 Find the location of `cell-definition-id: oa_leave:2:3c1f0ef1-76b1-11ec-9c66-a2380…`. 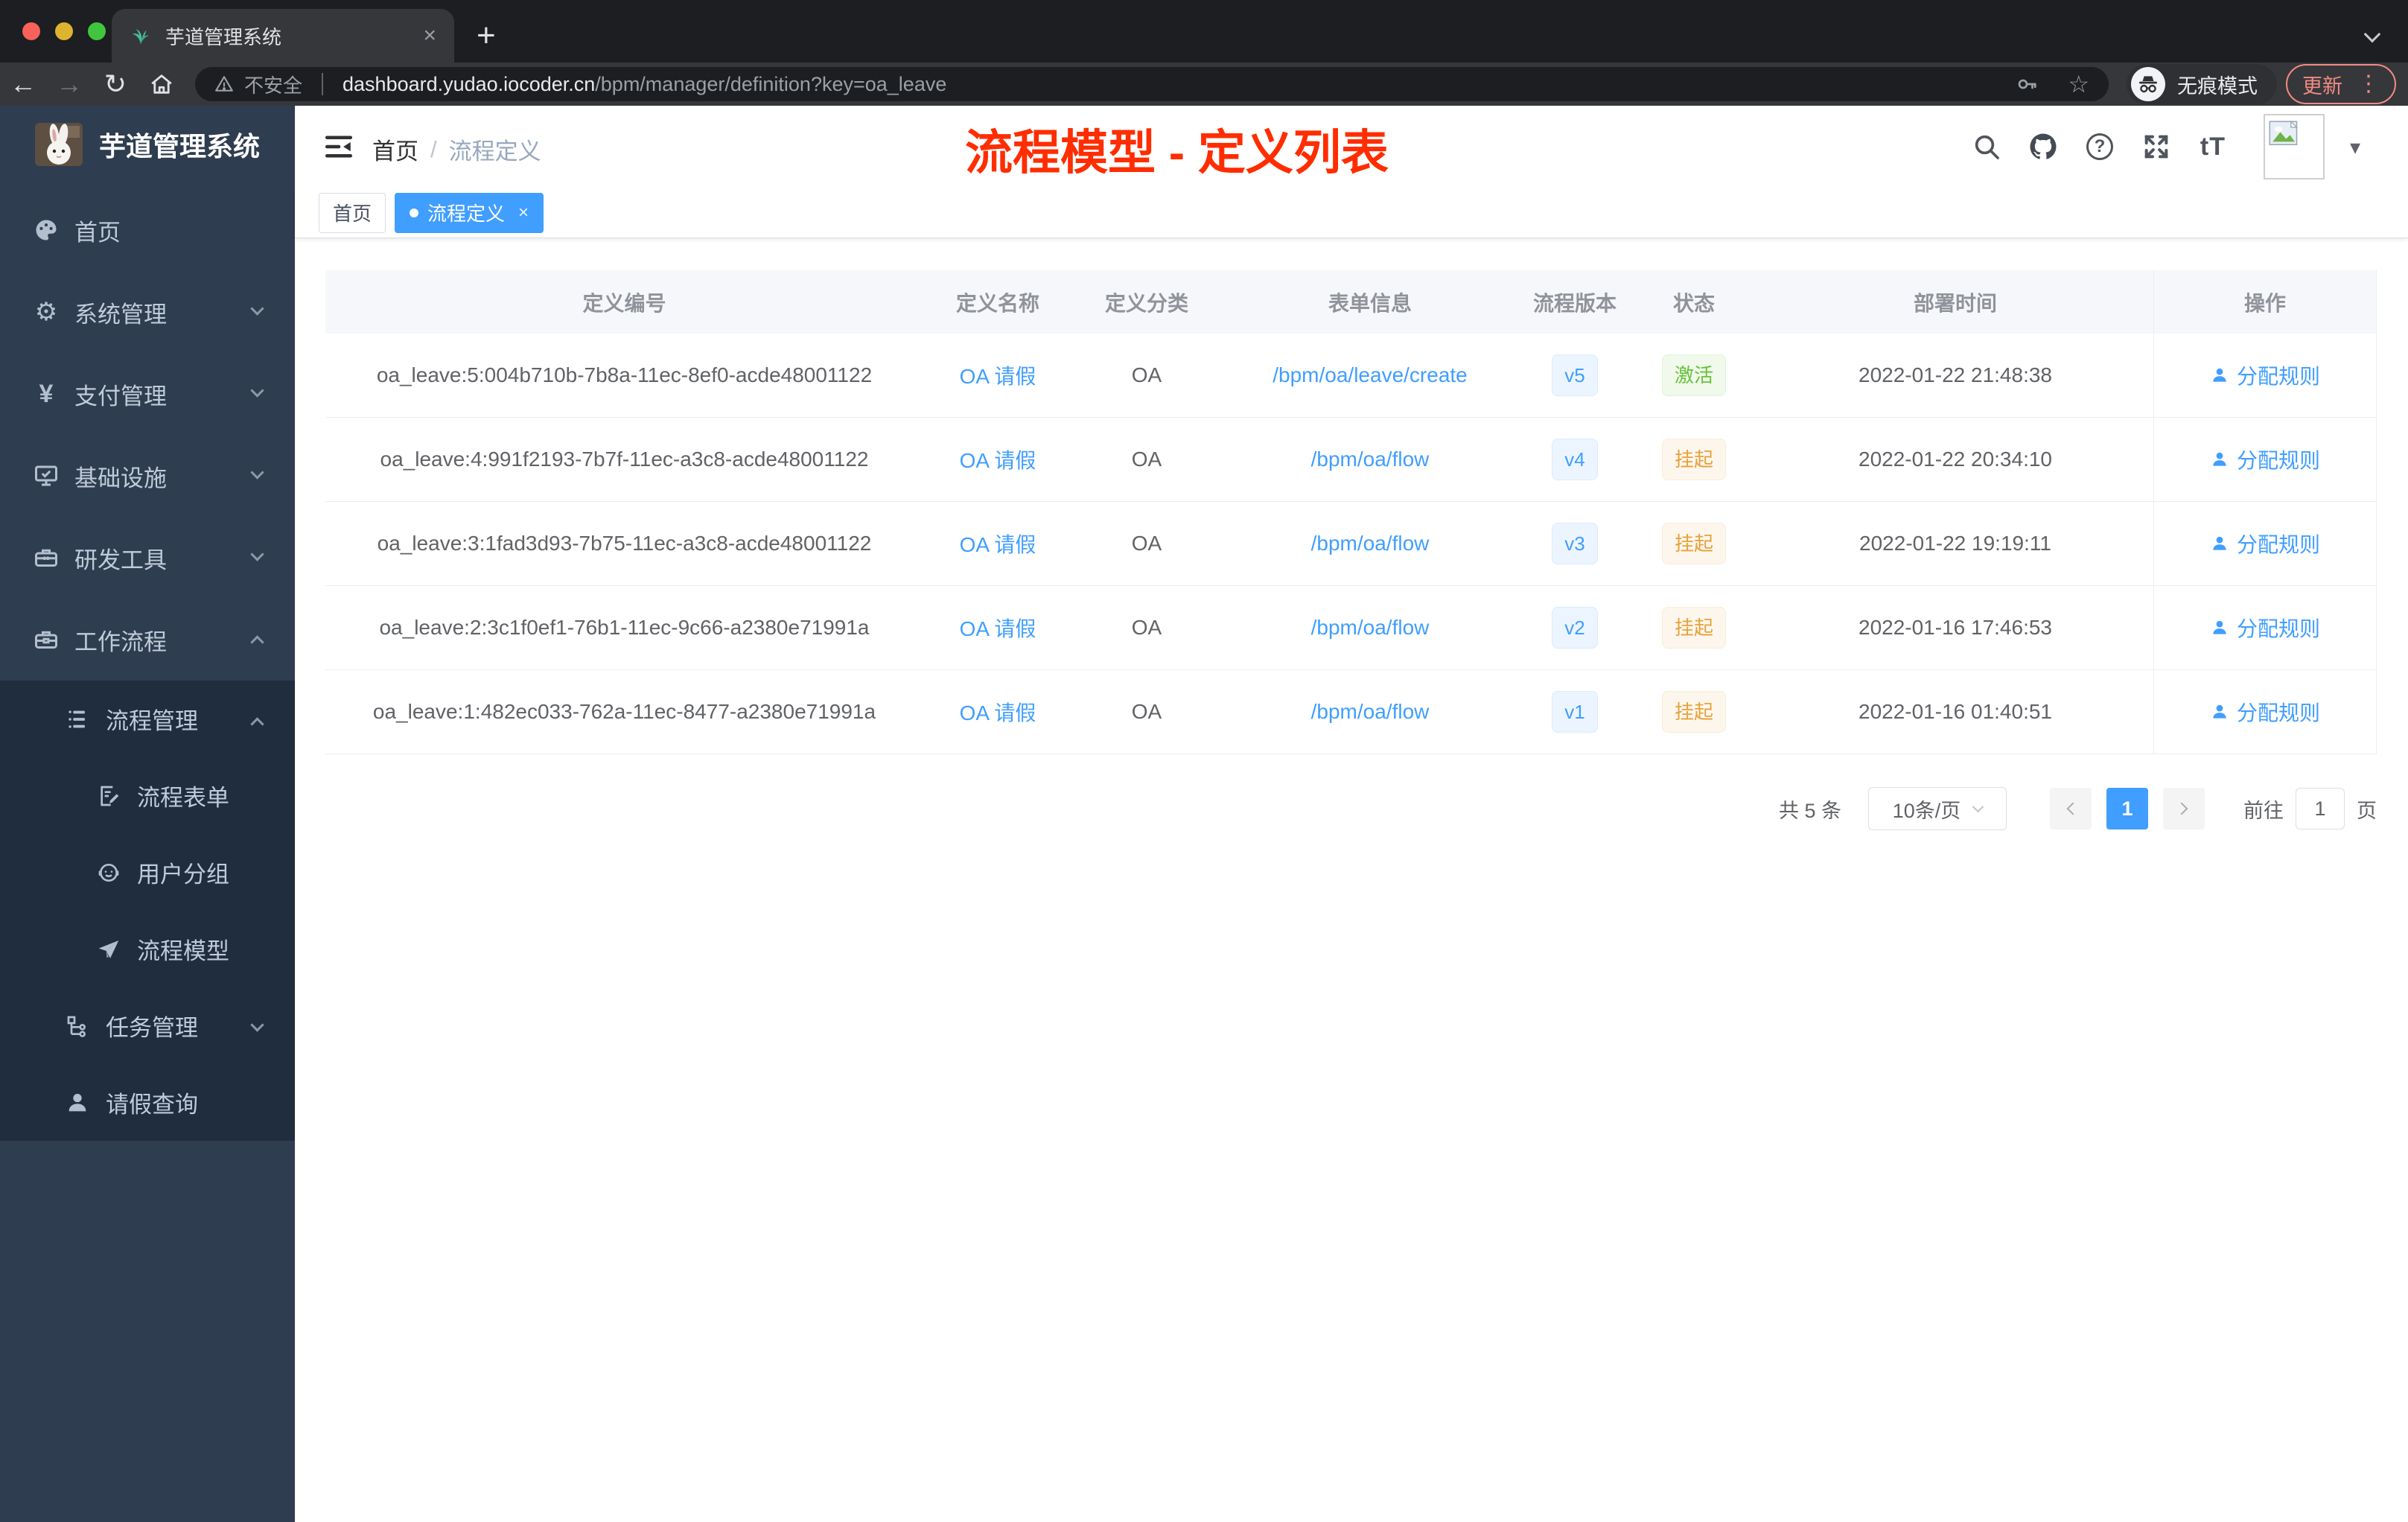

cell-definition-id: oa_leave:2:3c1f0ef1-76b1-11ec-9c66-a2380… is located at coordinates (624, 627).